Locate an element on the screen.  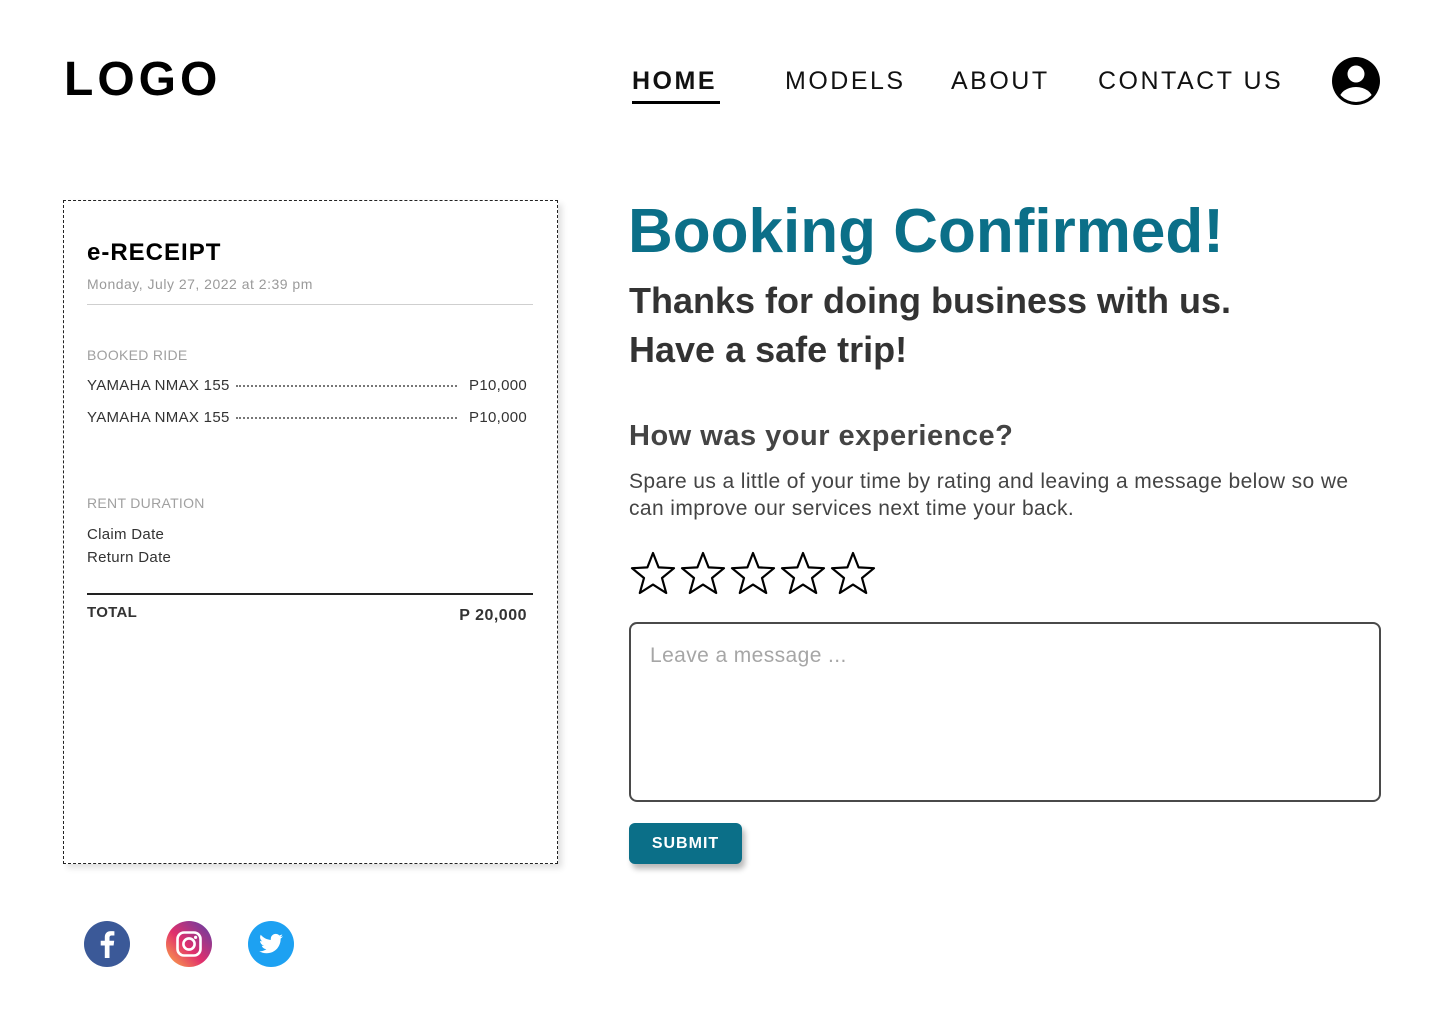
booked-ride-heading: BOOKED RIDE is located at coordinates (137, 355).